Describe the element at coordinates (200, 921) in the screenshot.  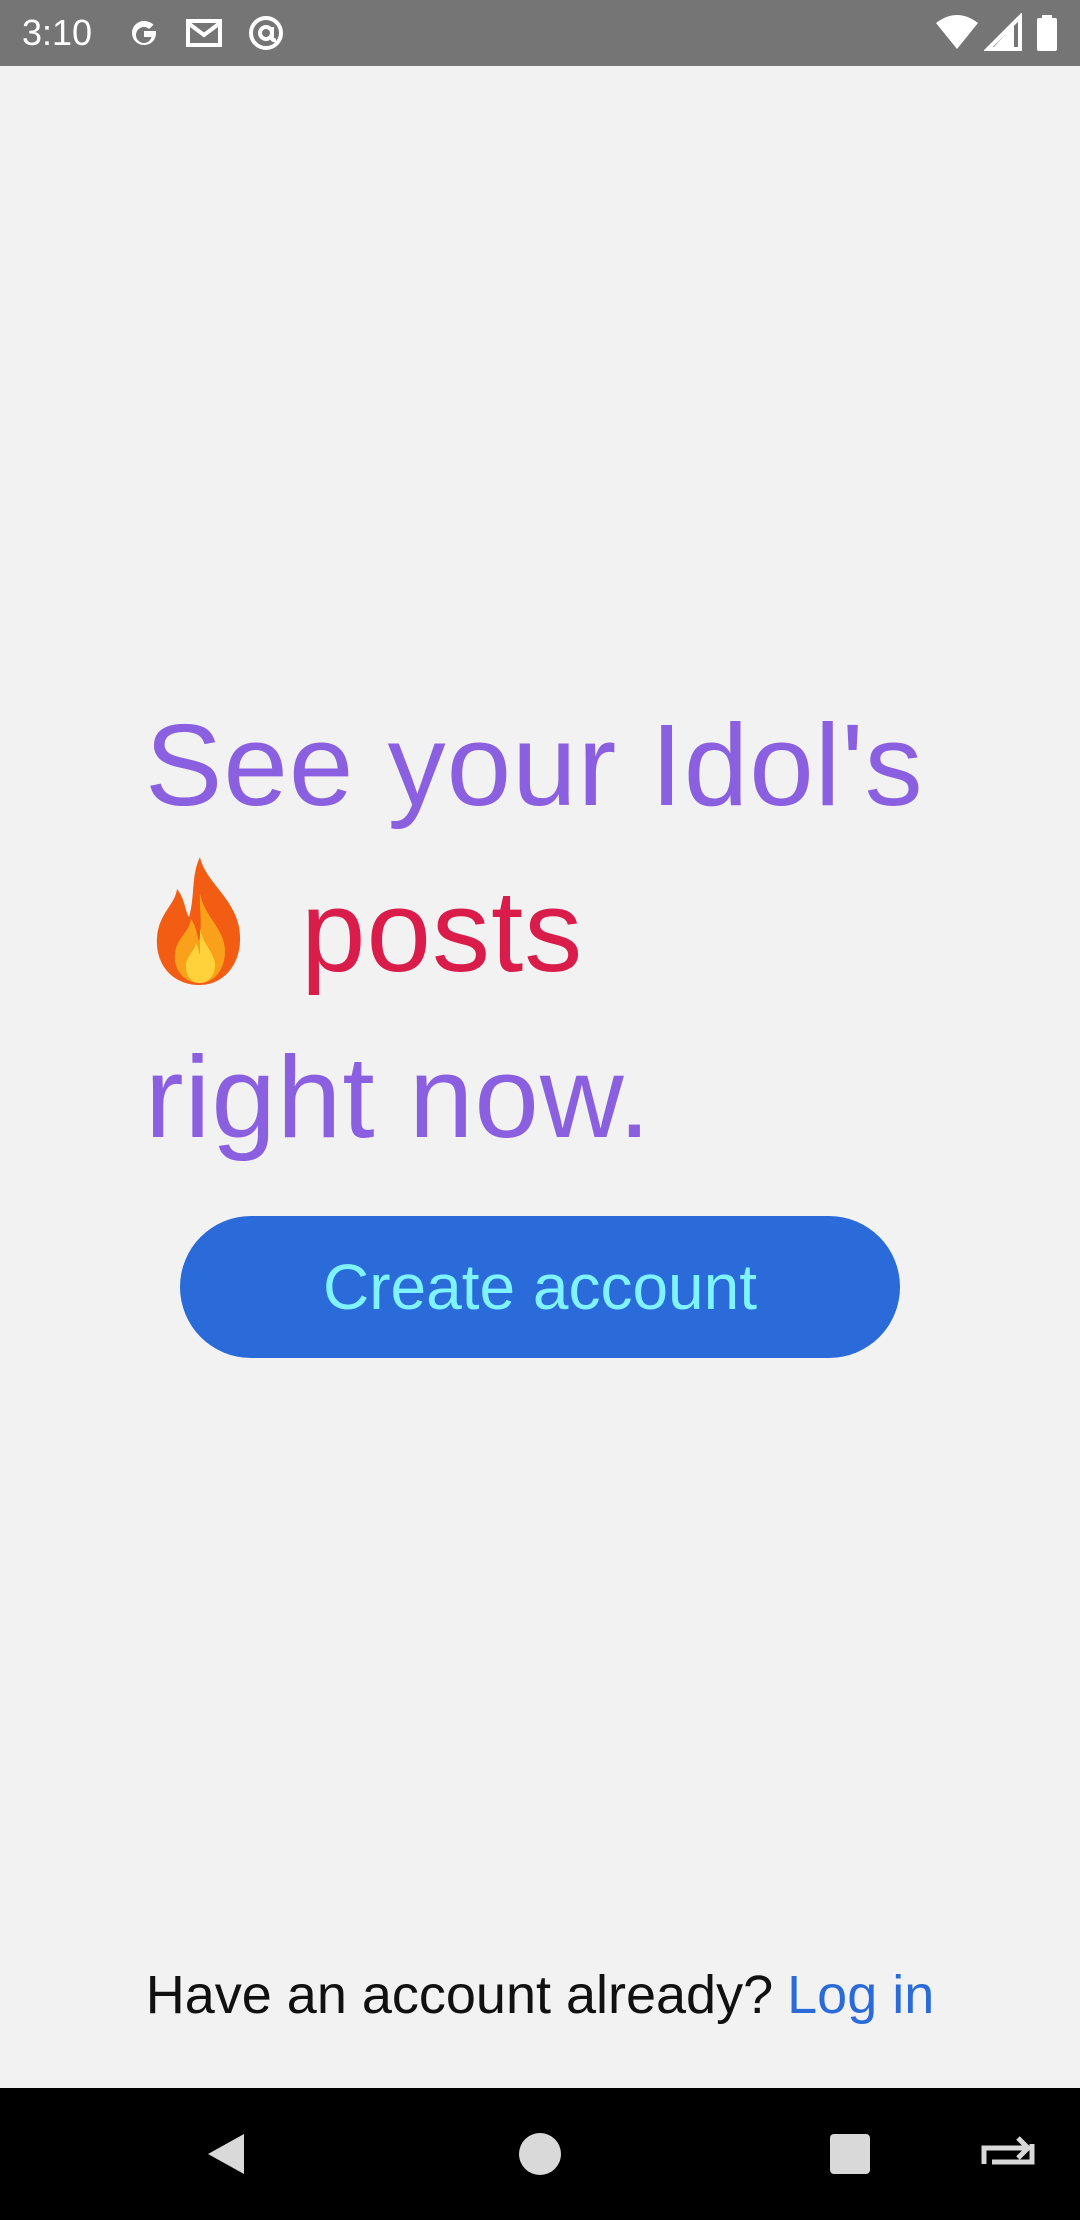
I see `fire-icon` at that location.